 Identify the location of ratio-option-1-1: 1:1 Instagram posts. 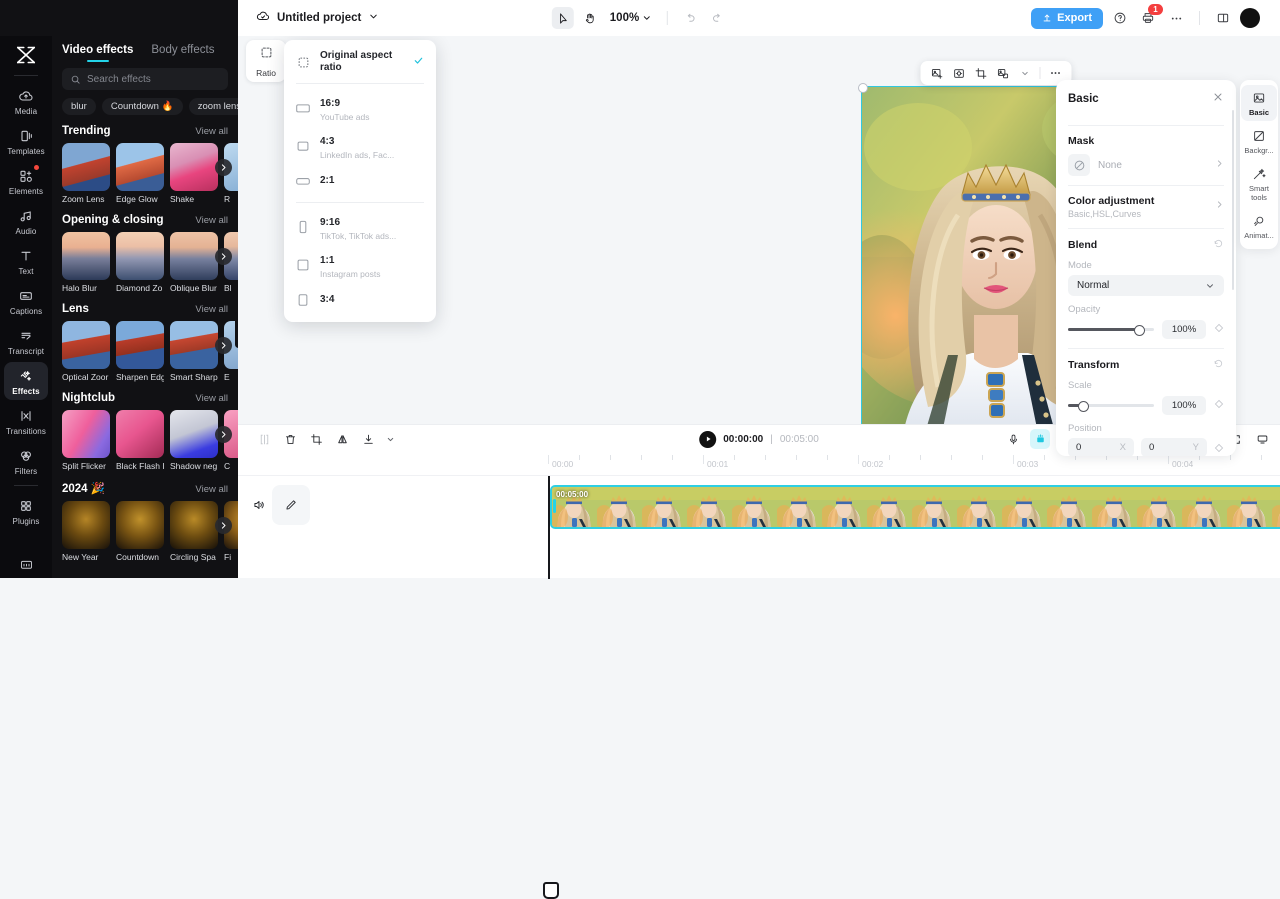
(360, 265).